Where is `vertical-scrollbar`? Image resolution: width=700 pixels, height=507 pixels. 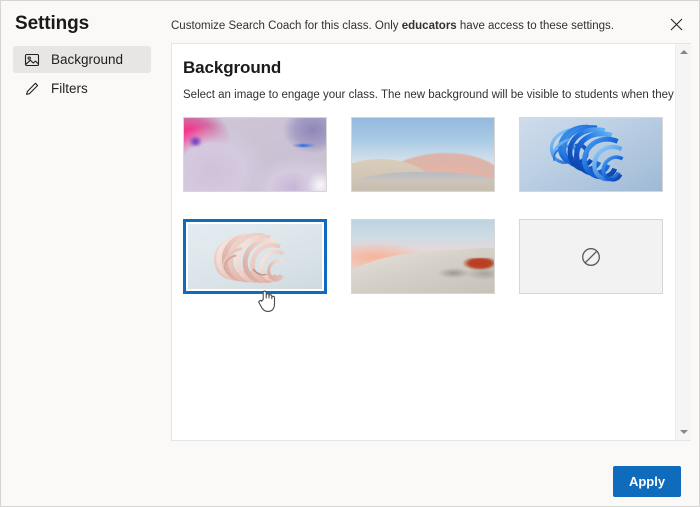
vertical-scrollbar is located at coordinates (683, 242).